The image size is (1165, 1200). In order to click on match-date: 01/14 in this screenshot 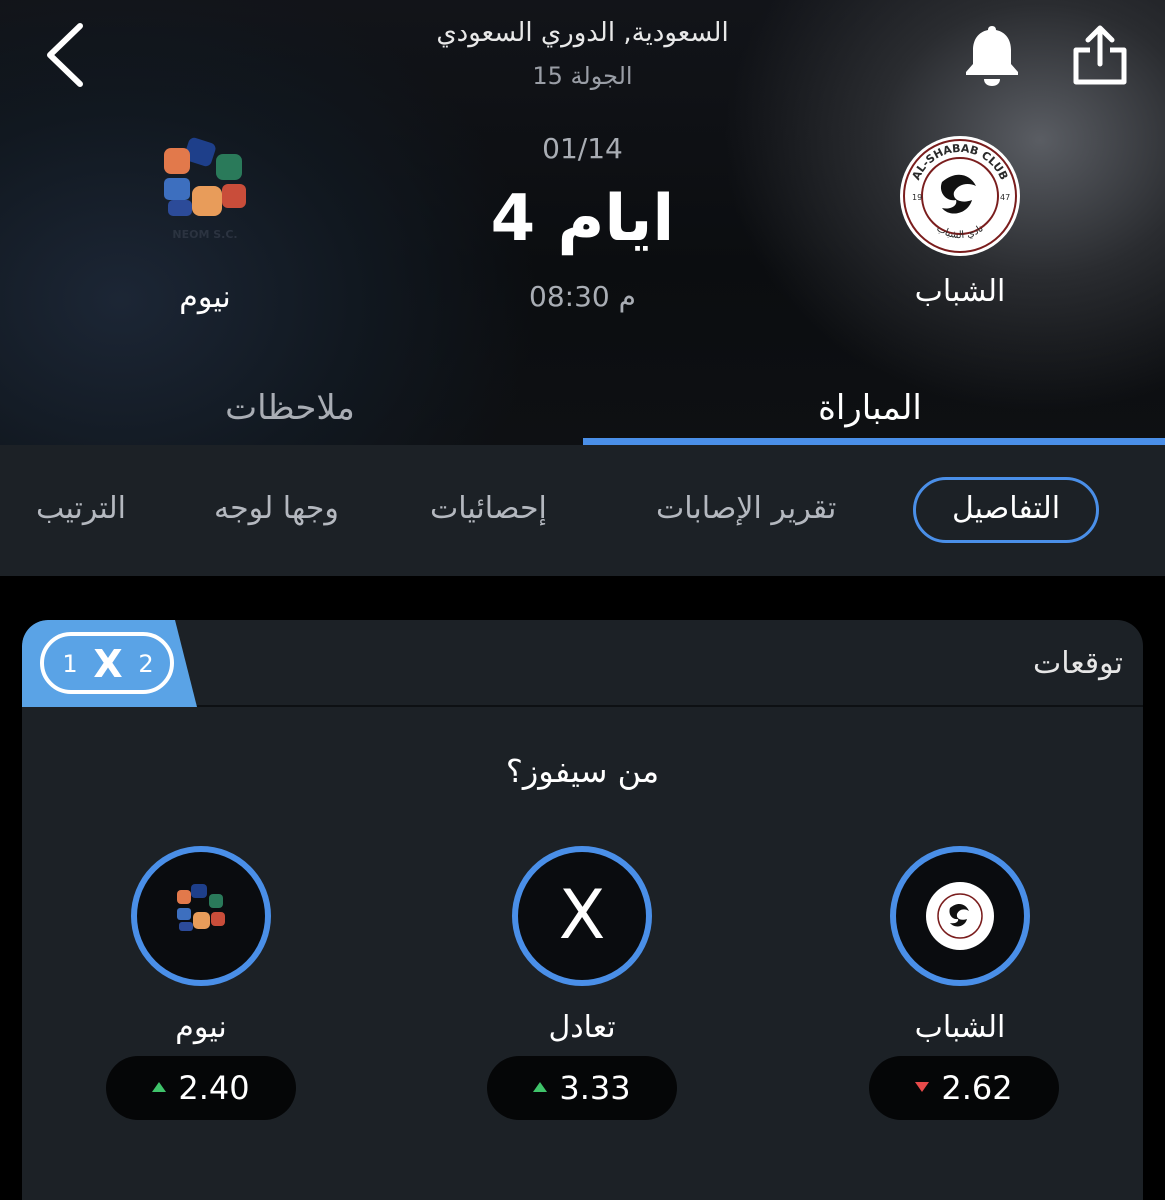, I will do `click(582, 148)`.